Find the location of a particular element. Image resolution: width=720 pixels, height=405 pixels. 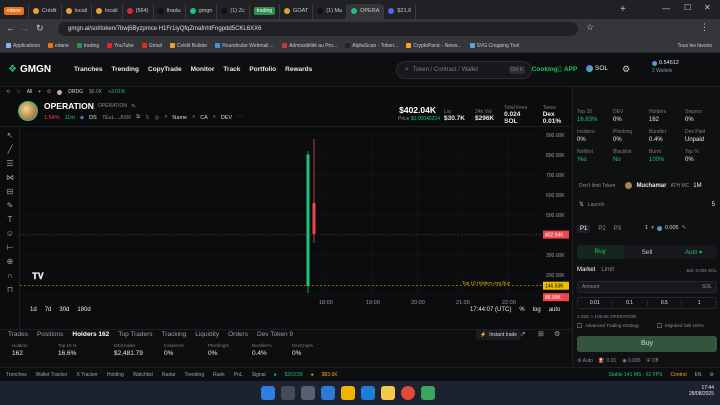

auto-tab: Auto ▾ is located at coordinates (693, 252).